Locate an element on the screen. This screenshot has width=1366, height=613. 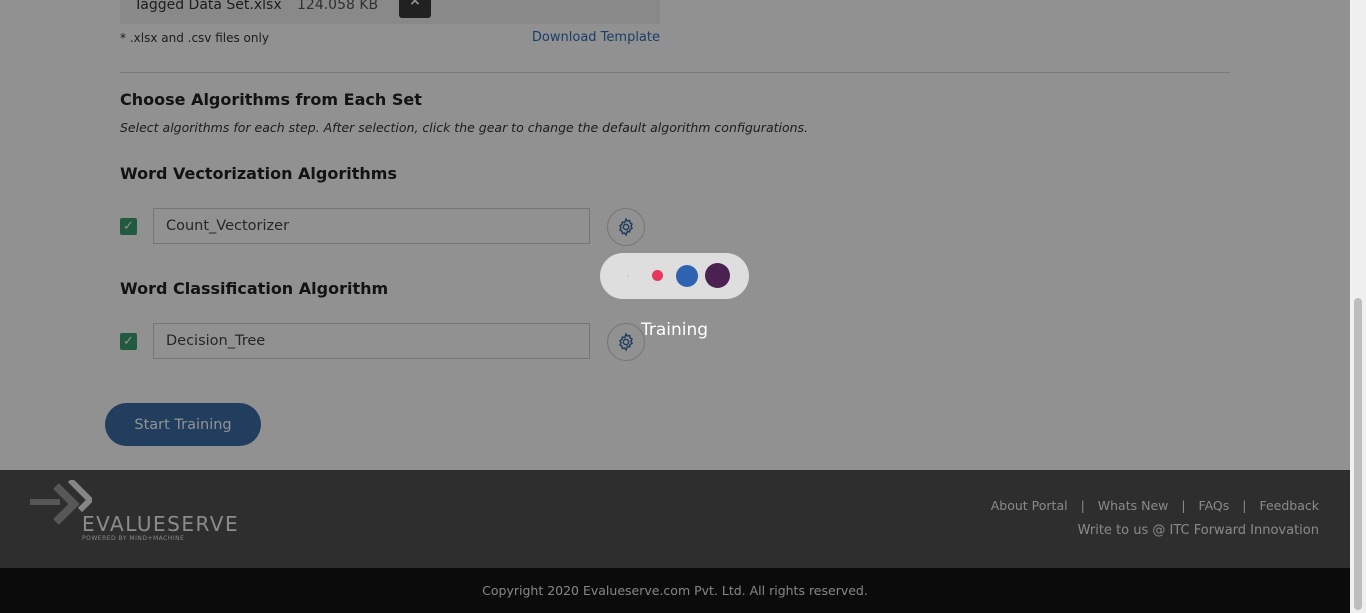
loader-dots is located at coordinates (674, 276).